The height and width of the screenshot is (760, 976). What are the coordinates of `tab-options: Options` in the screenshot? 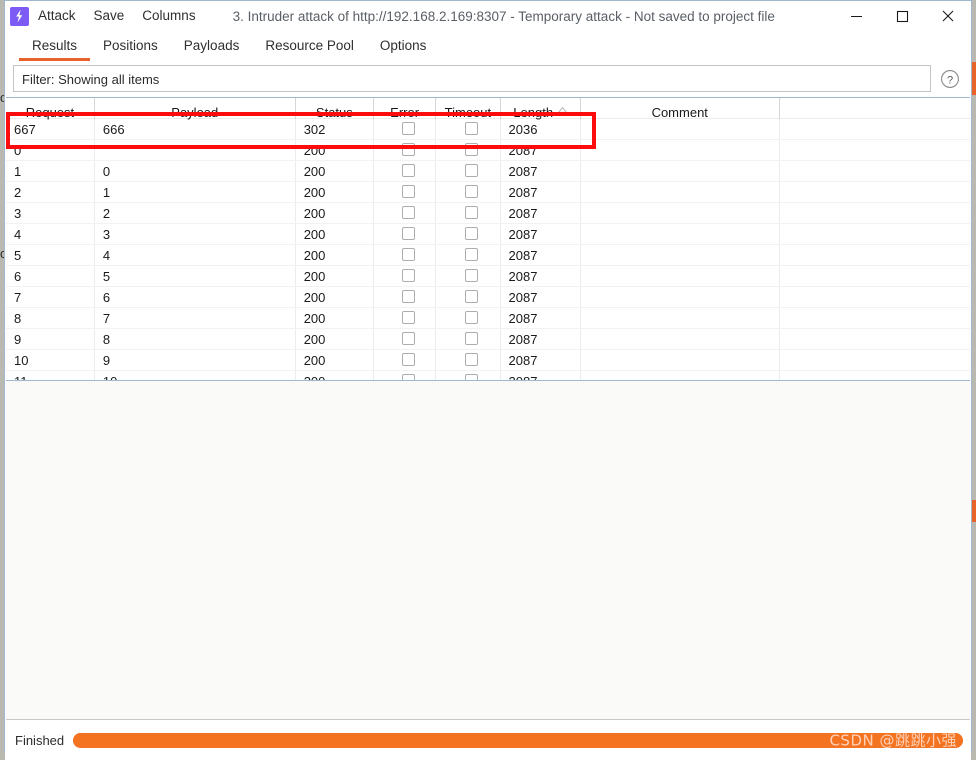 It's located at (403, 49).